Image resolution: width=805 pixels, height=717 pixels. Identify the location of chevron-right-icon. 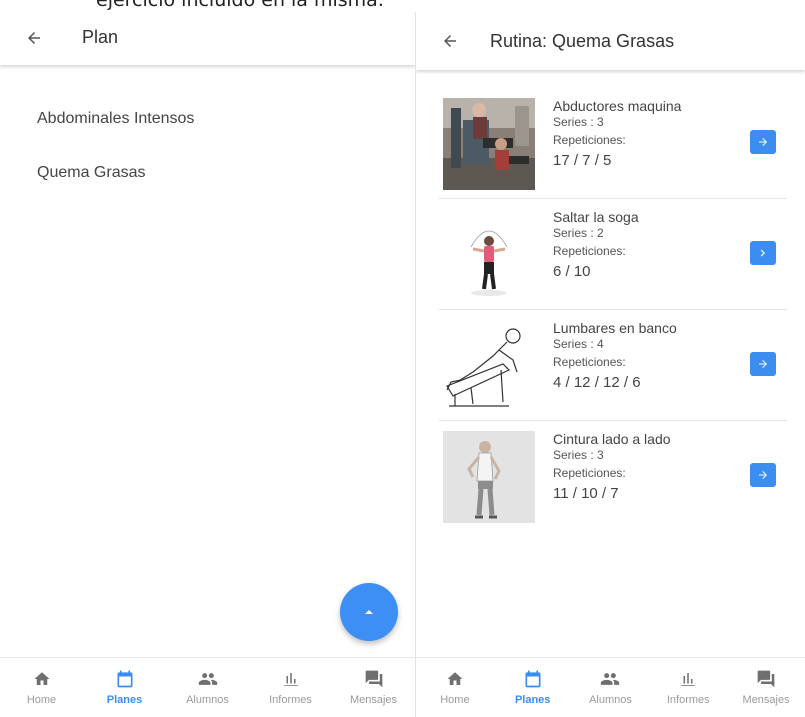
(762, 253).